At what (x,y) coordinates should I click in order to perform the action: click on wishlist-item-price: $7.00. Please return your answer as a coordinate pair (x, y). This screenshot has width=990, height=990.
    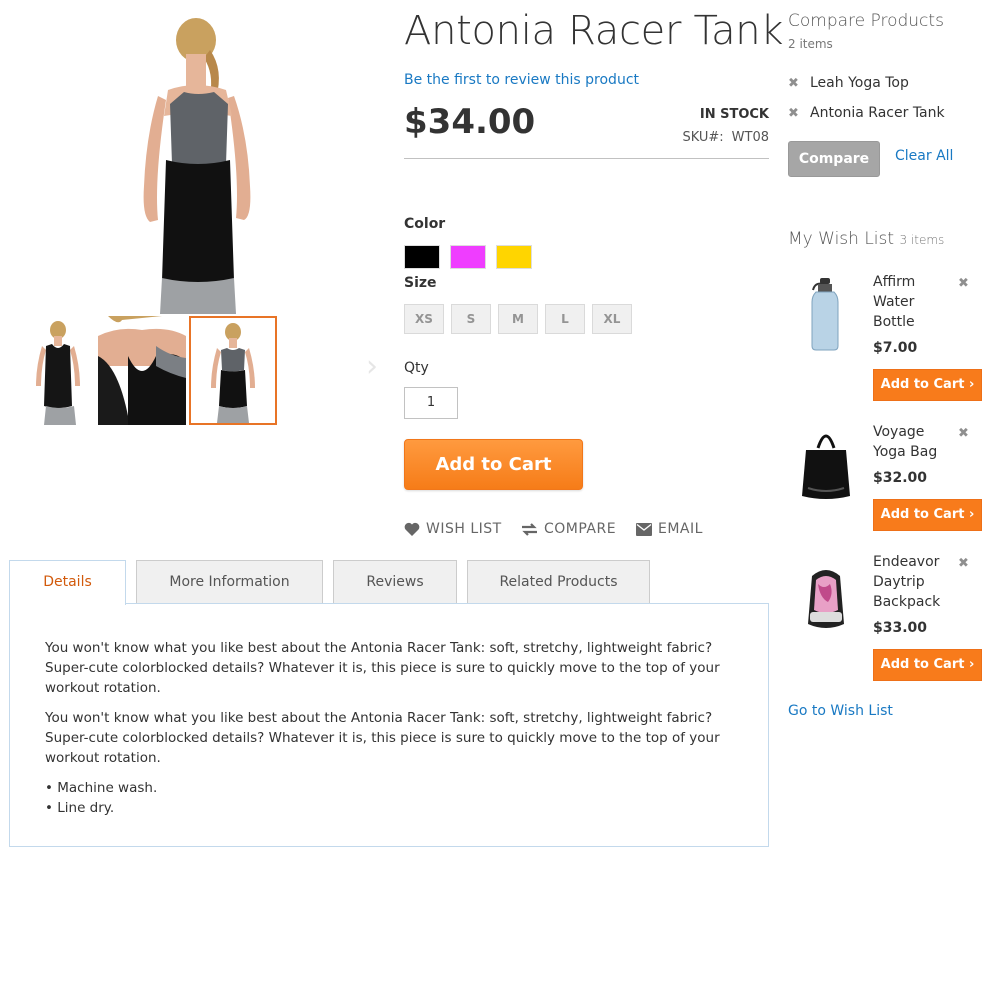
    Looking at the image, I should click on (895, 348).